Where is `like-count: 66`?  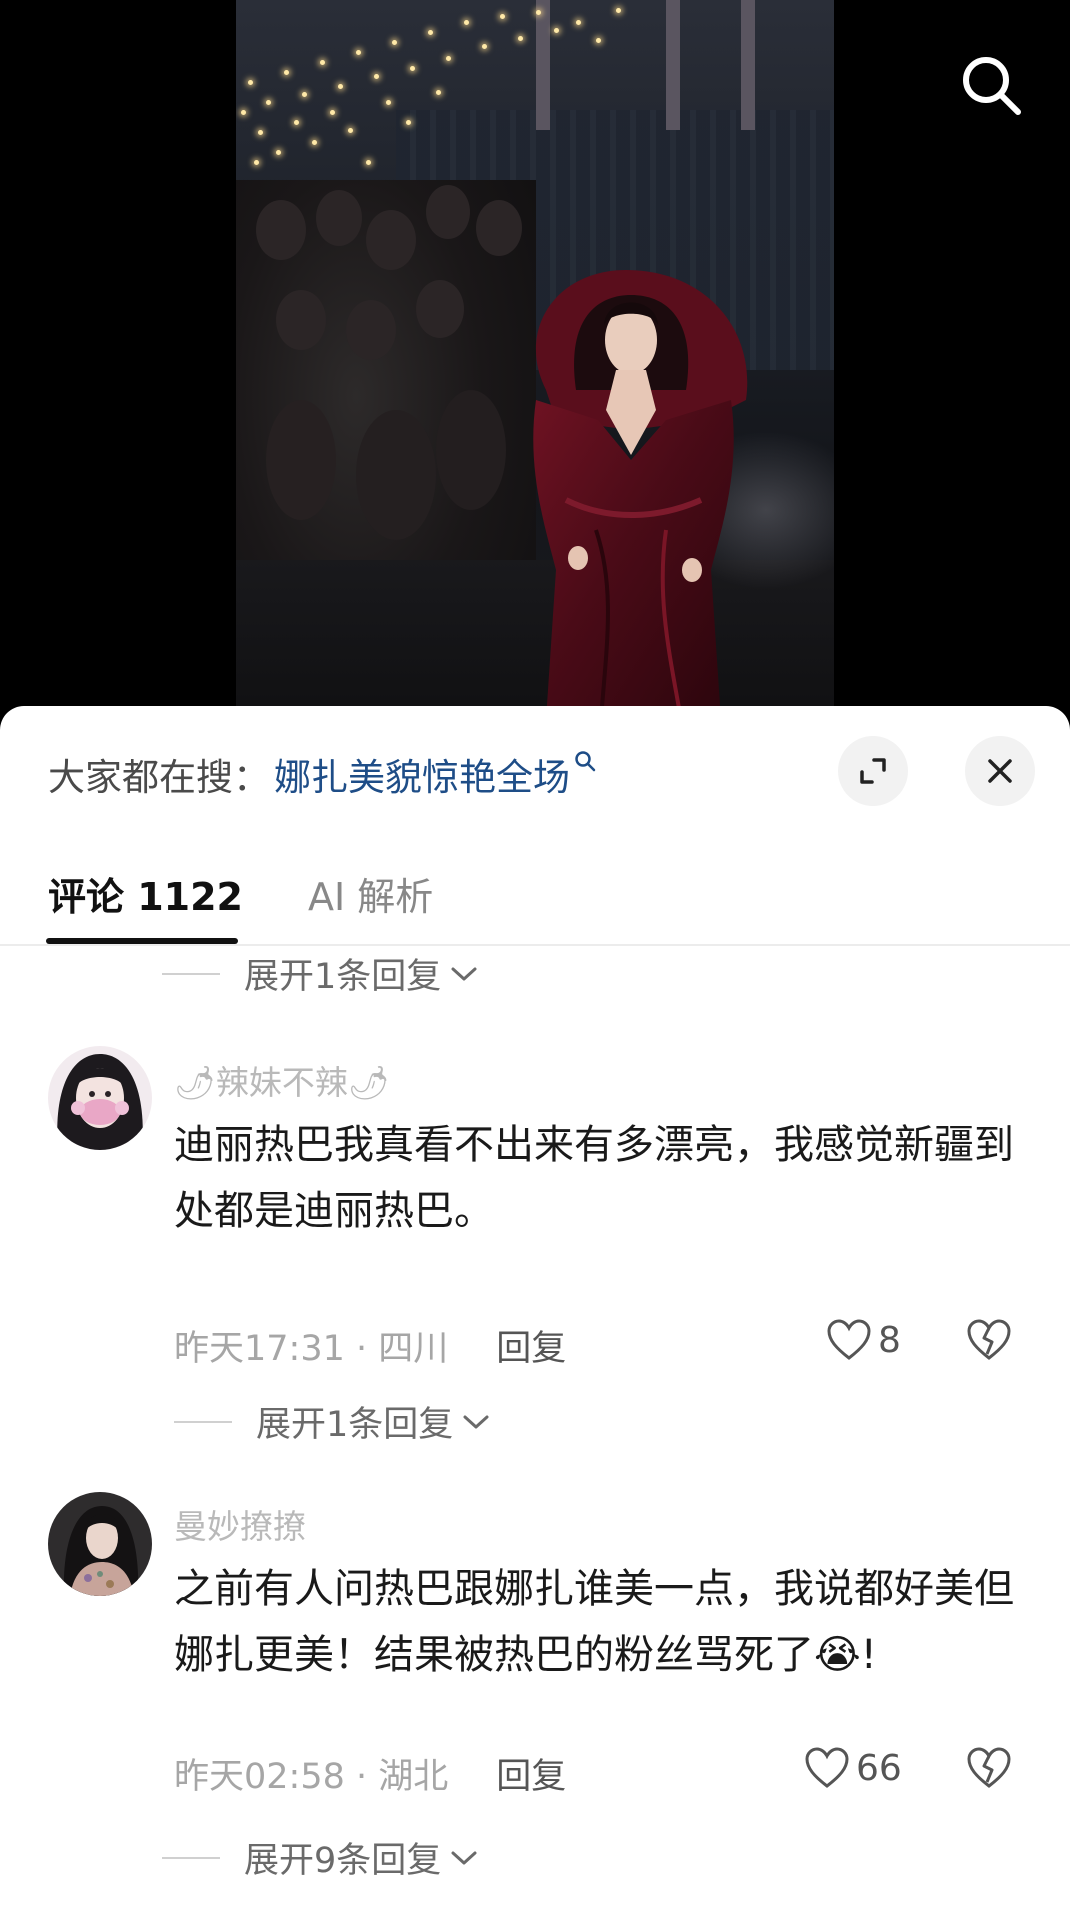
like-count: 66 is located at coordinates (879, 1768).